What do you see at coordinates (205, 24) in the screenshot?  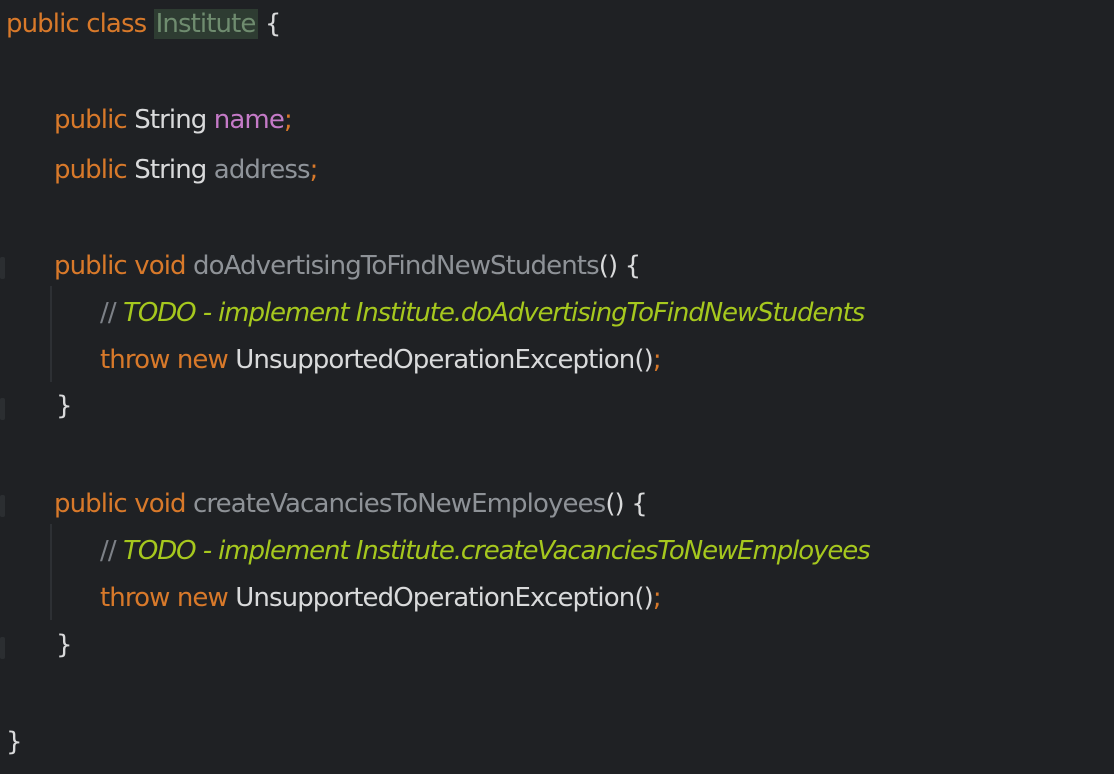 I see `class-name: Institute` at bounding box center [205, 24].